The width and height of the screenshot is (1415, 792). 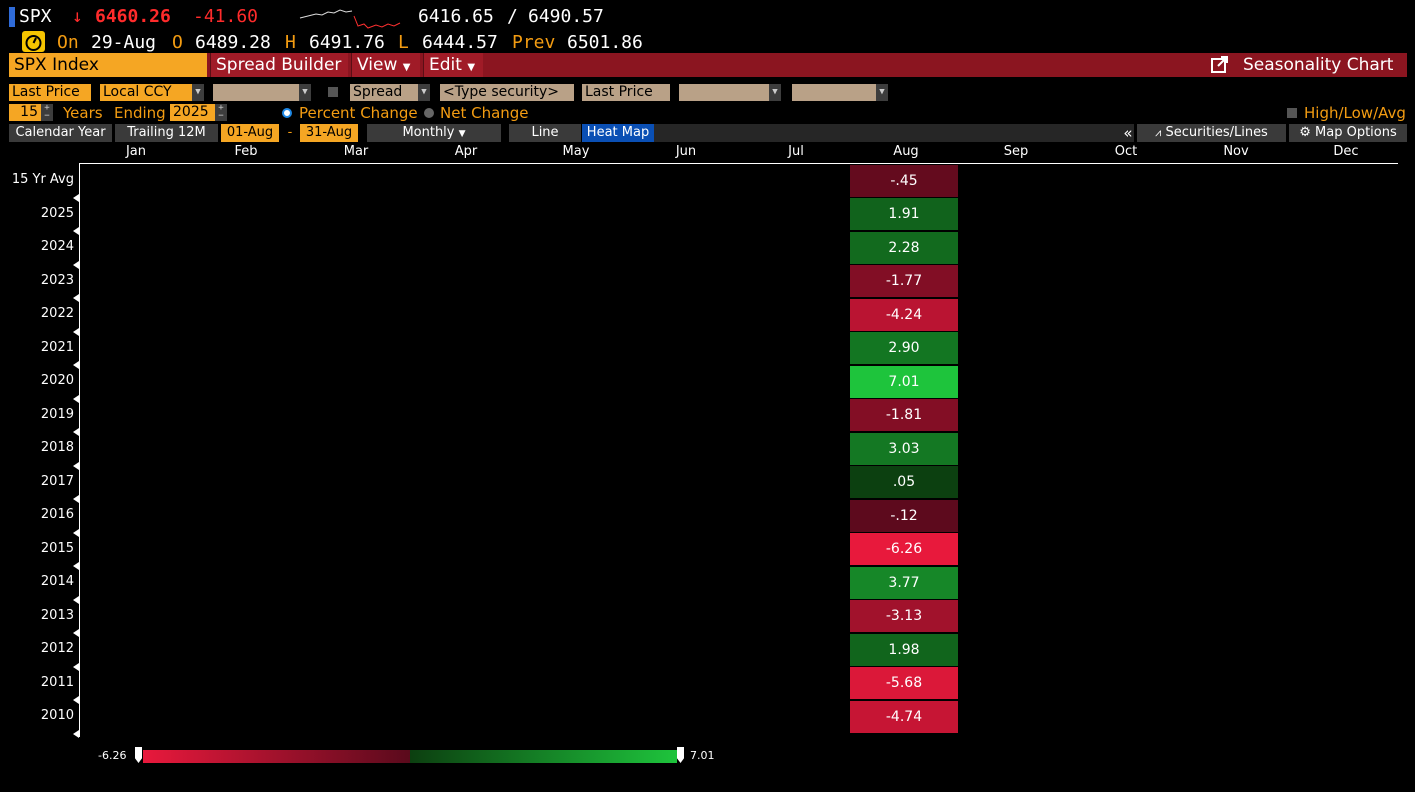 What do you see at coordinates (904, 281) in the screenshot?
I see `heatmap-cell: -1.77` at bounding box center [904, 281].